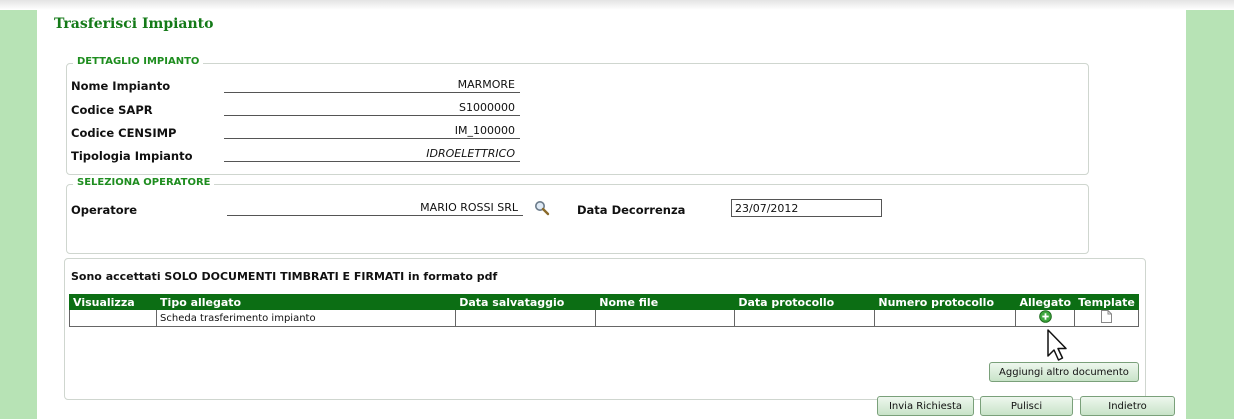  Describe the element at coordinates (124, 133) in the screenshot. I see `codice-censimp-label: Codice CENSIMP` at that location.